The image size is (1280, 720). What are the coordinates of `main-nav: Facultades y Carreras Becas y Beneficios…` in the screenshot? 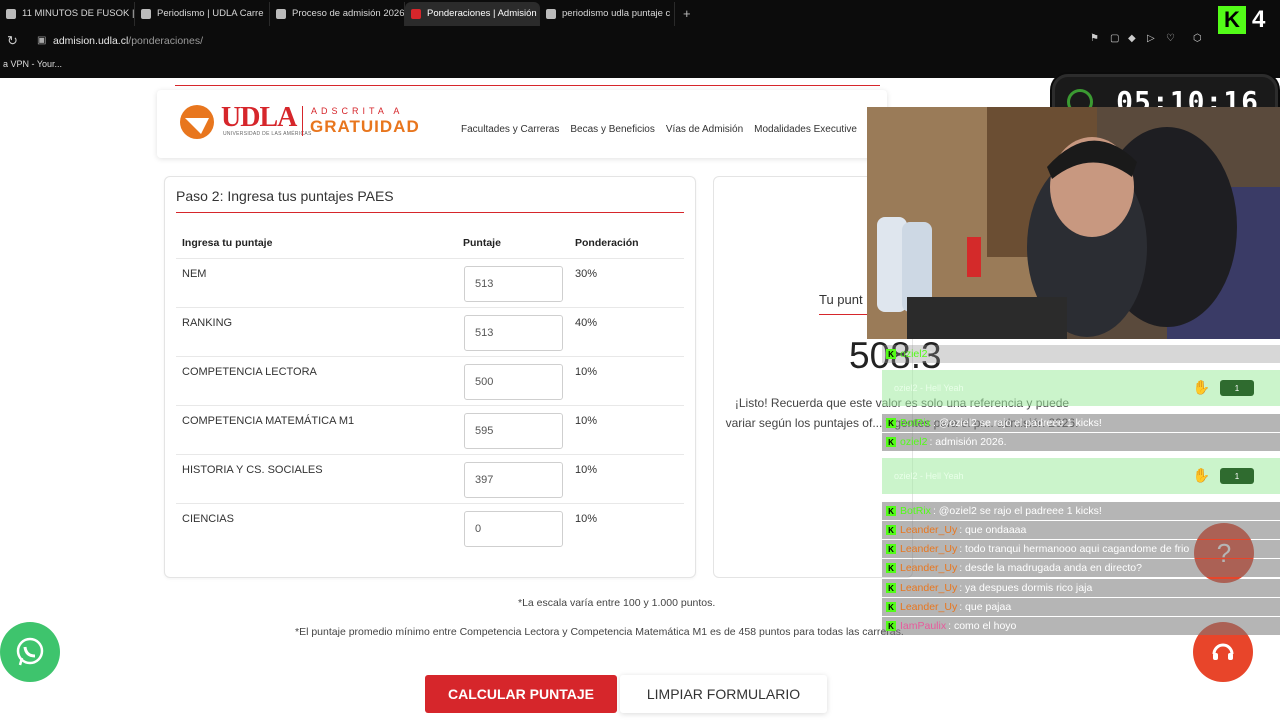 It's located at (659, 129).